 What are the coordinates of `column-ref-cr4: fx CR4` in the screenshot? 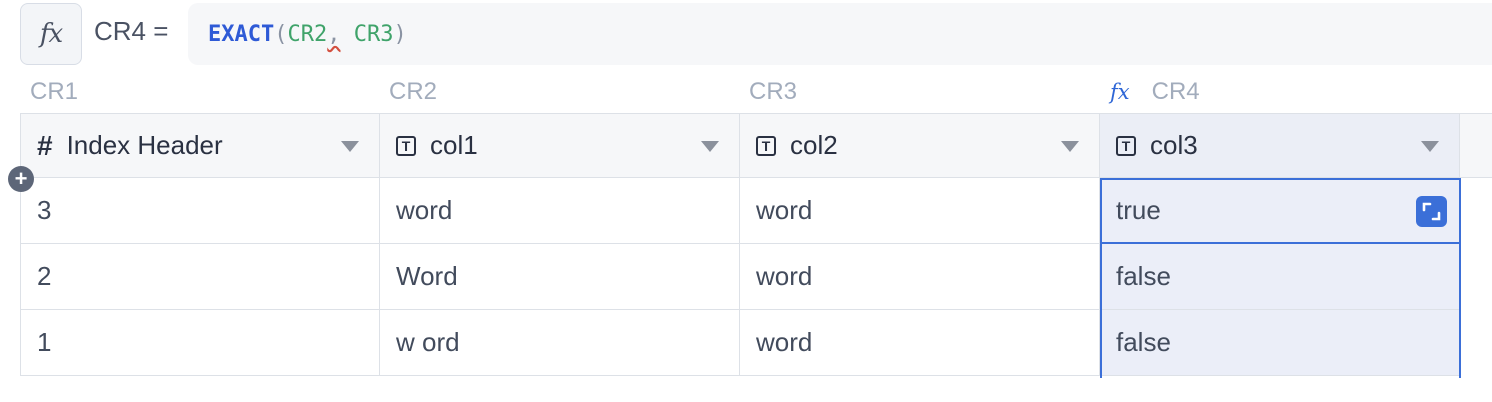 It's located at (1155, 92).